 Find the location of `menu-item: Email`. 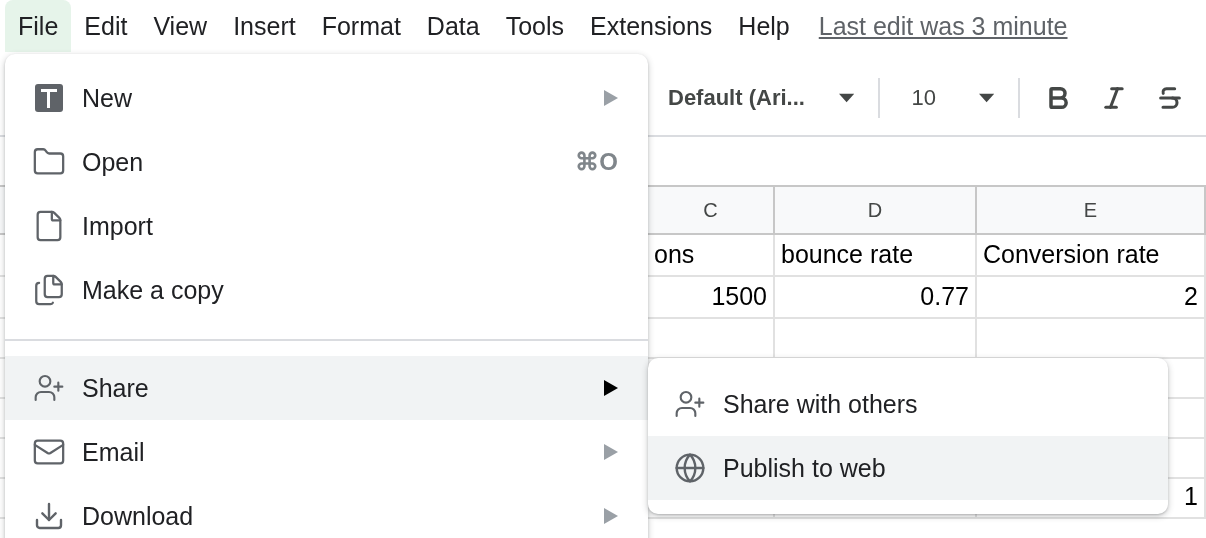

menu-item: Email is located at coordinates (326, 452).